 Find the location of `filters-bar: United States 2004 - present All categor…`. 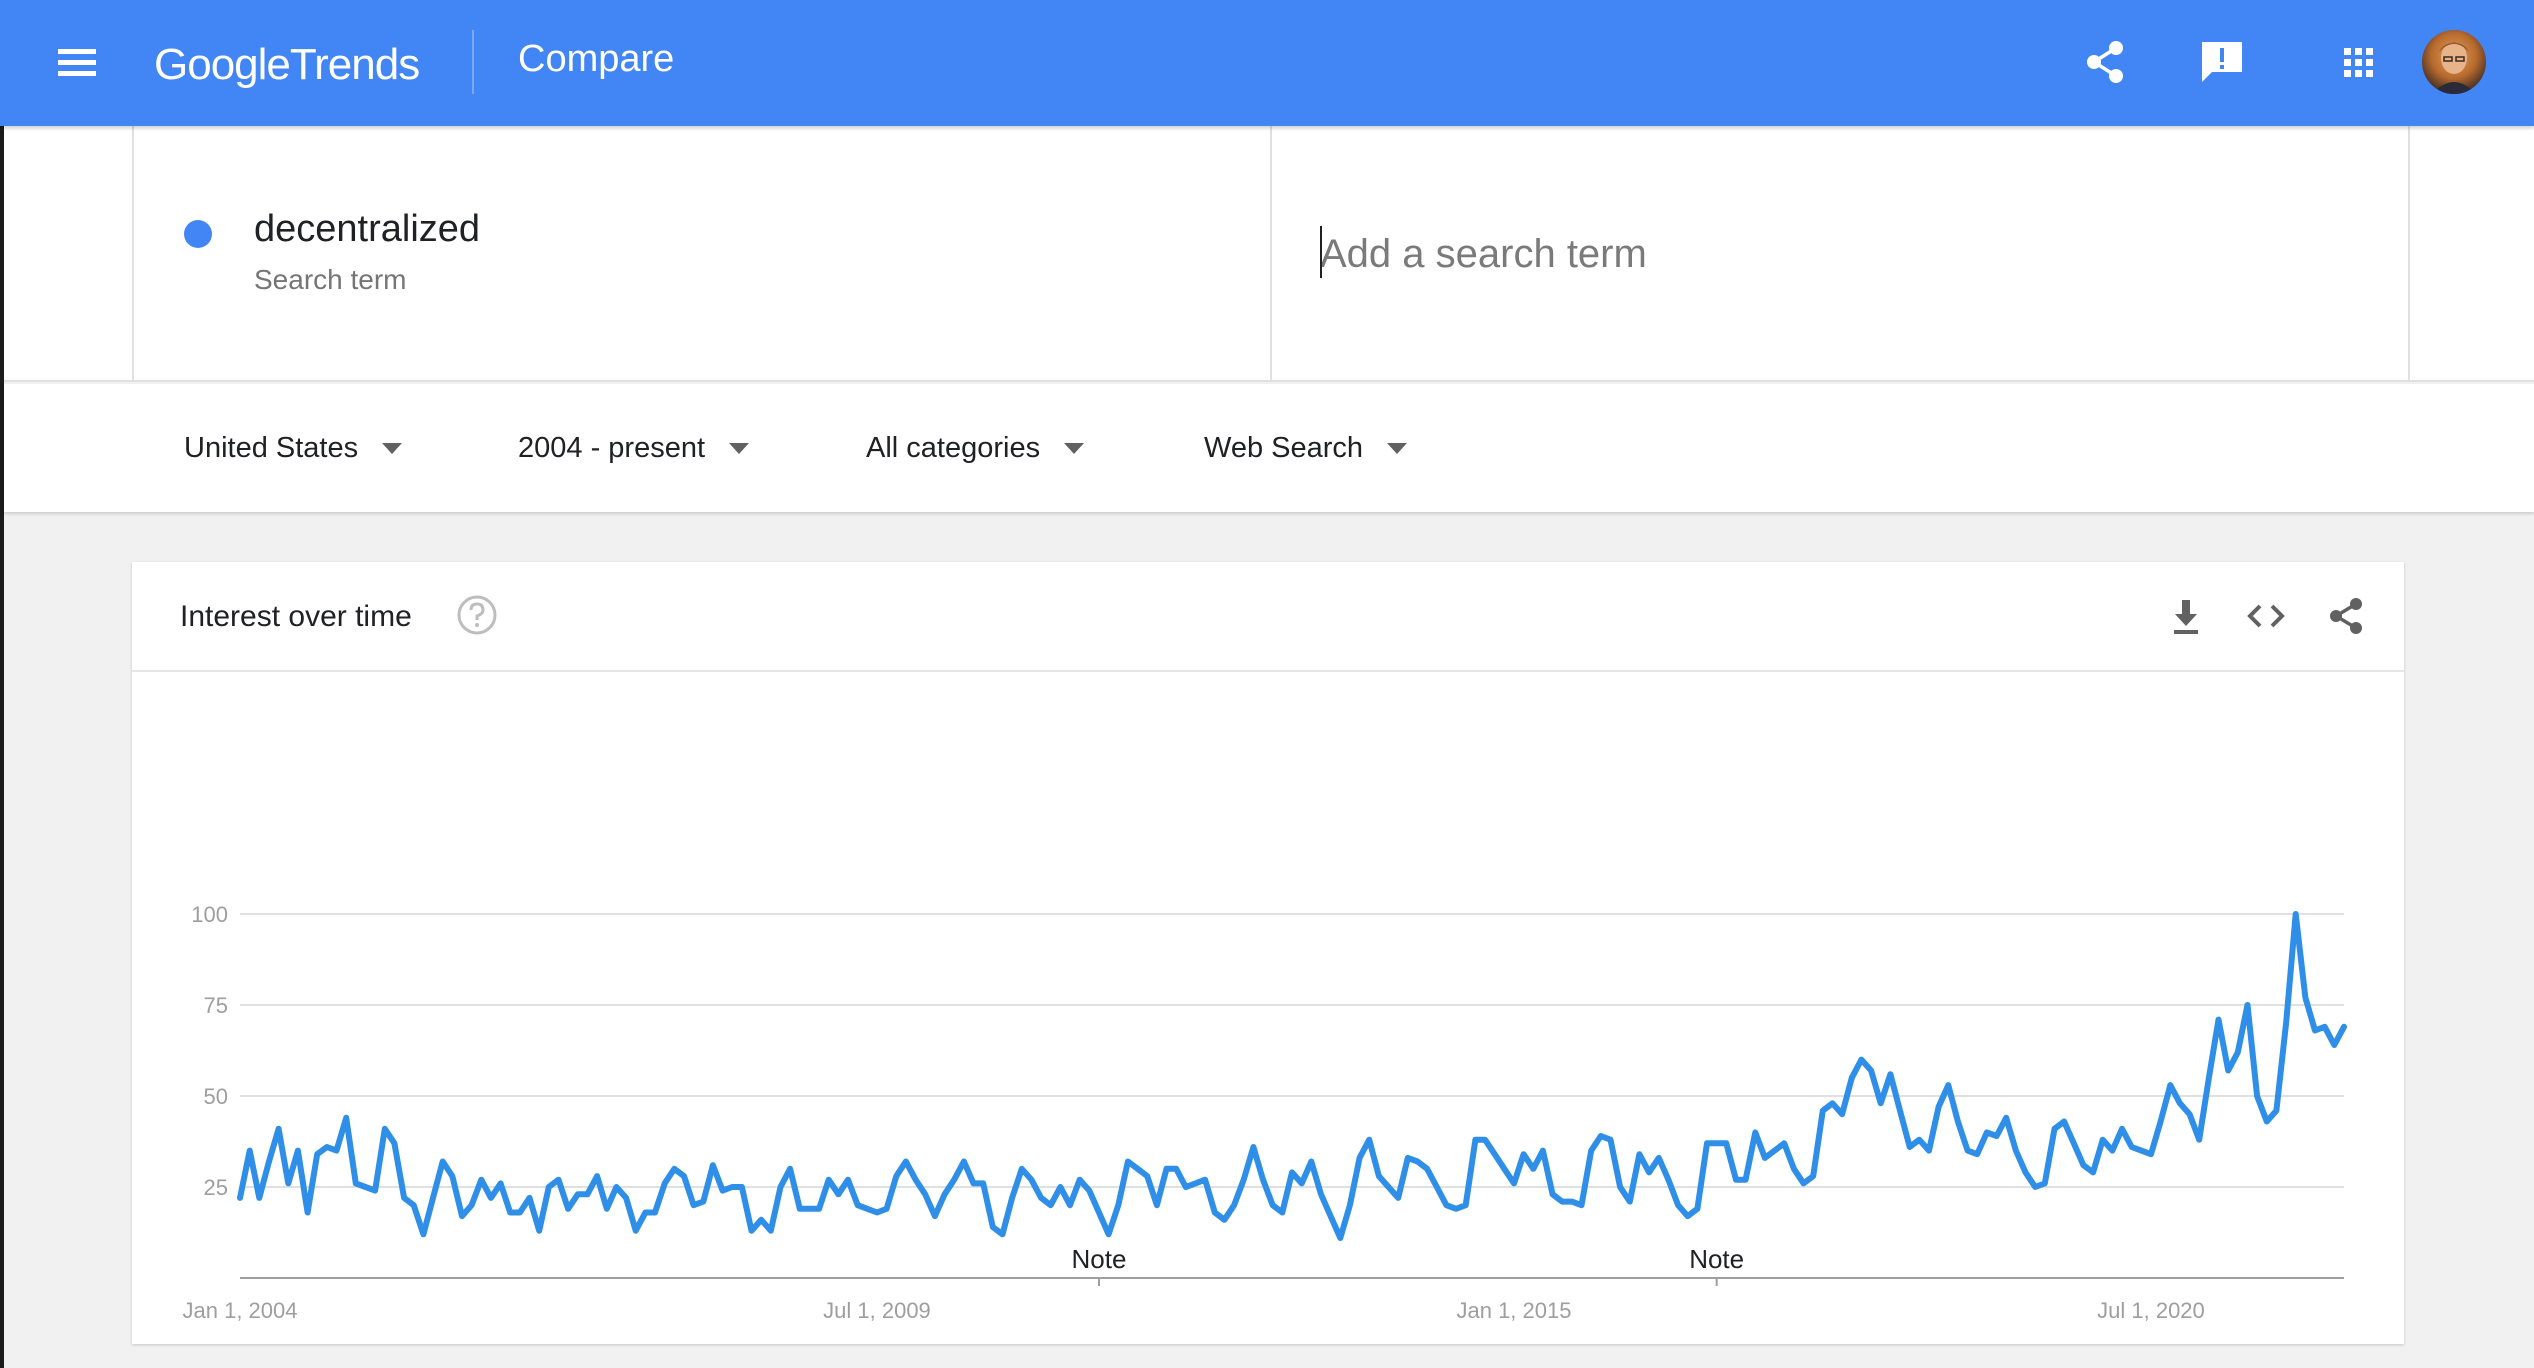

filters-bar: United States 2004 - present All categor… is located at coordinates (1269, 448).